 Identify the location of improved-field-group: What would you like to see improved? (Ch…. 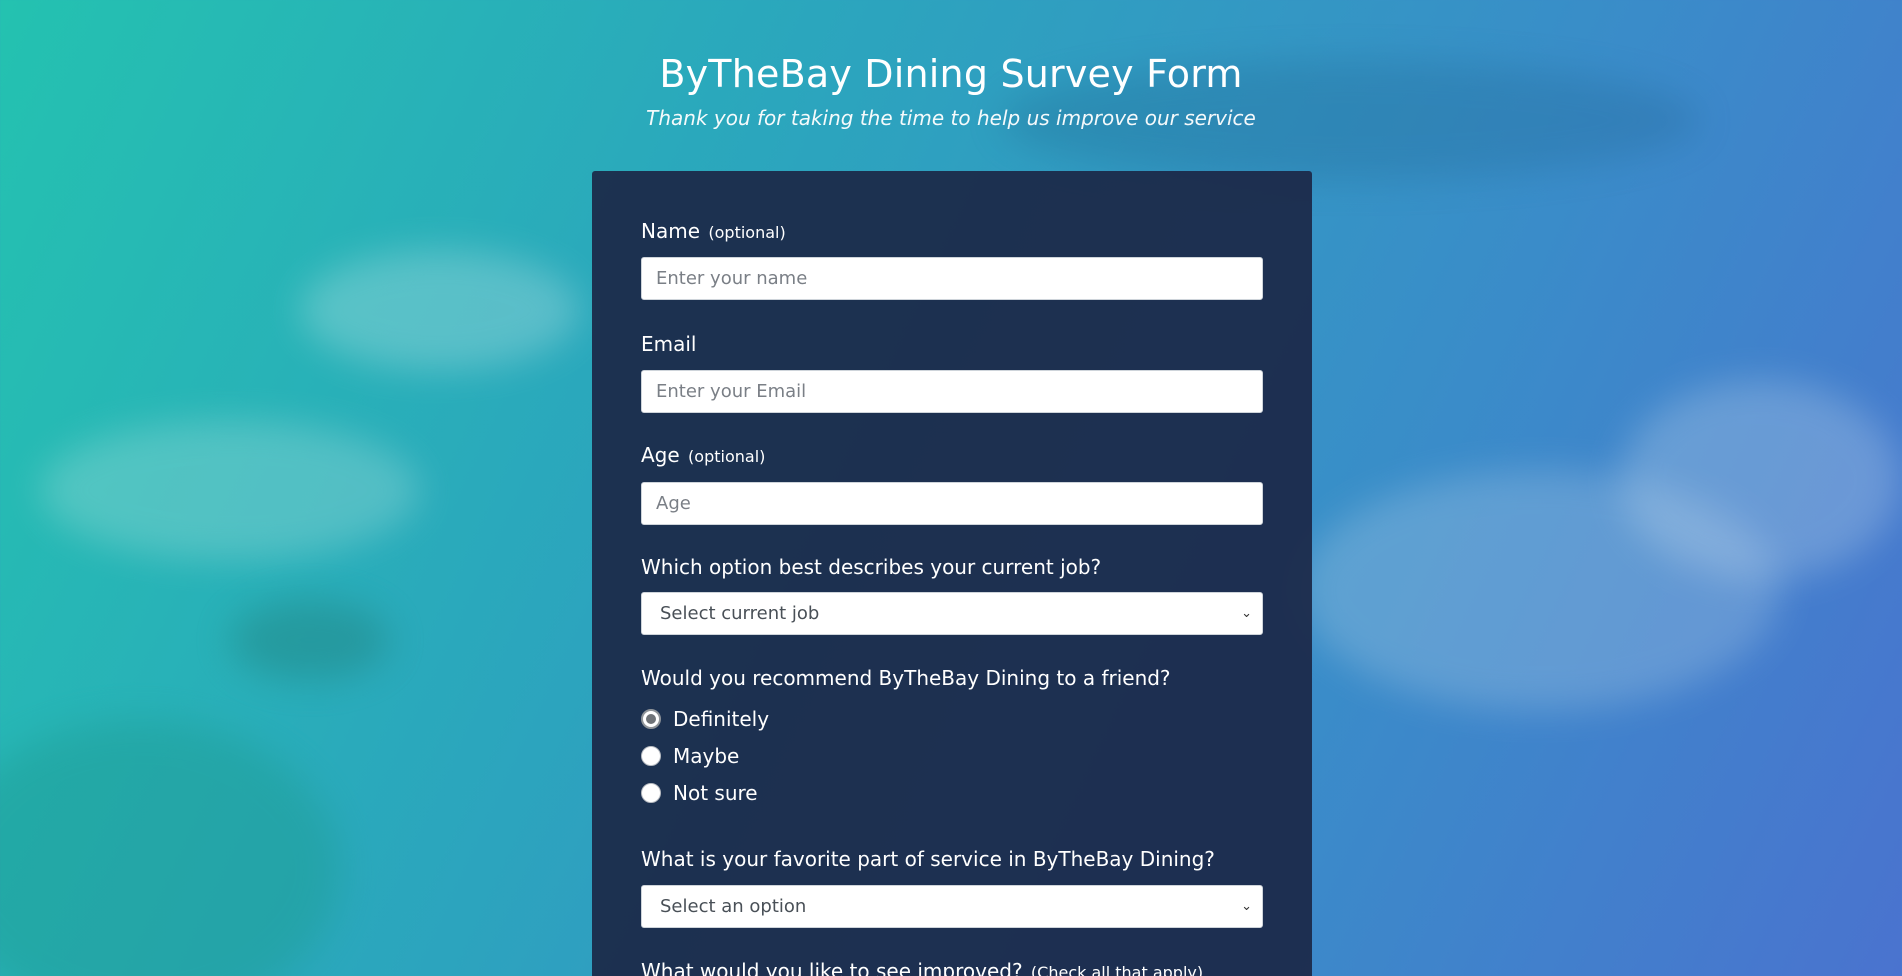
(952, 967).